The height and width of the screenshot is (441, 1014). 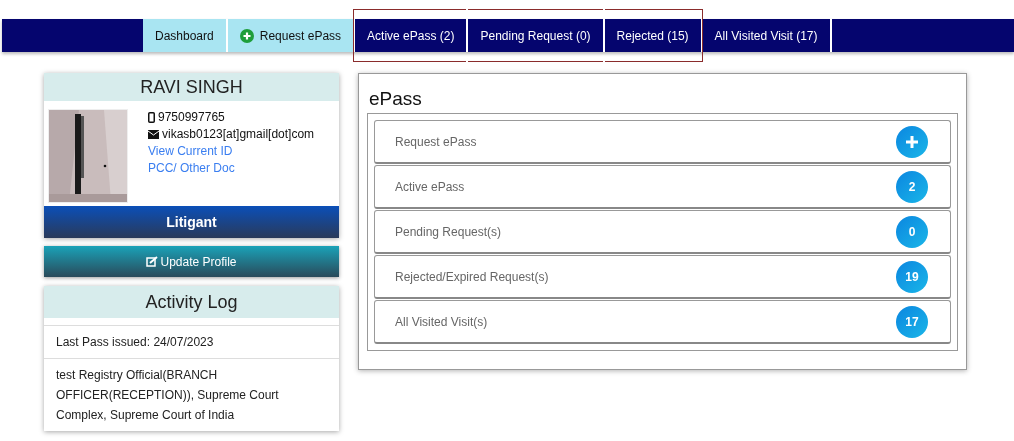 I want to click on epass-list-item: Request ePass, so click(x=662, y=142).